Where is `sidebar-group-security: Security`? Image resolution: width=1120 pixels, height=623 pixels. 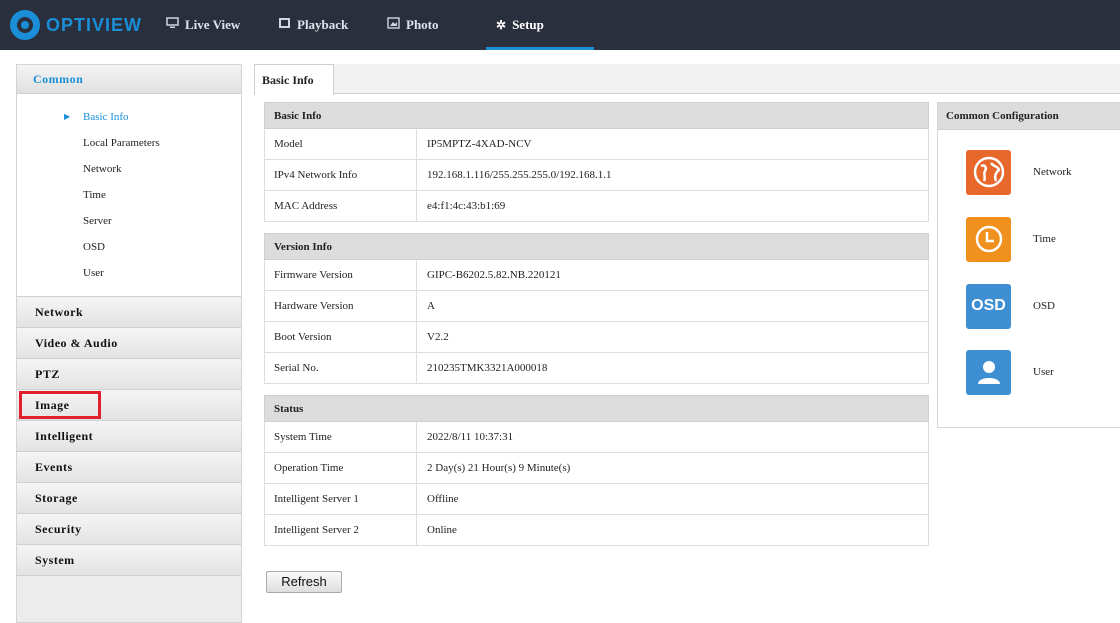 sidebar-group-security: Security is located at coordinates (129, 529).